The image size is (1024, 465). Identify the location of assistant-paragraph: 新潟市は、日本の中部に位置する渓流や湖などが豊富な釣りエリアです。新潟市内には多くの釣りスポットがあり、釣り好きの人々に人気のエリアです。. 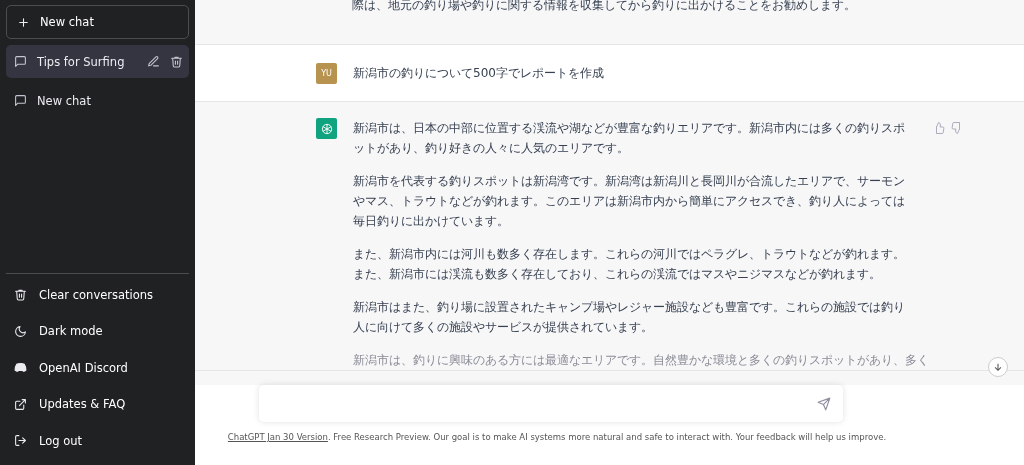
(629, 138).